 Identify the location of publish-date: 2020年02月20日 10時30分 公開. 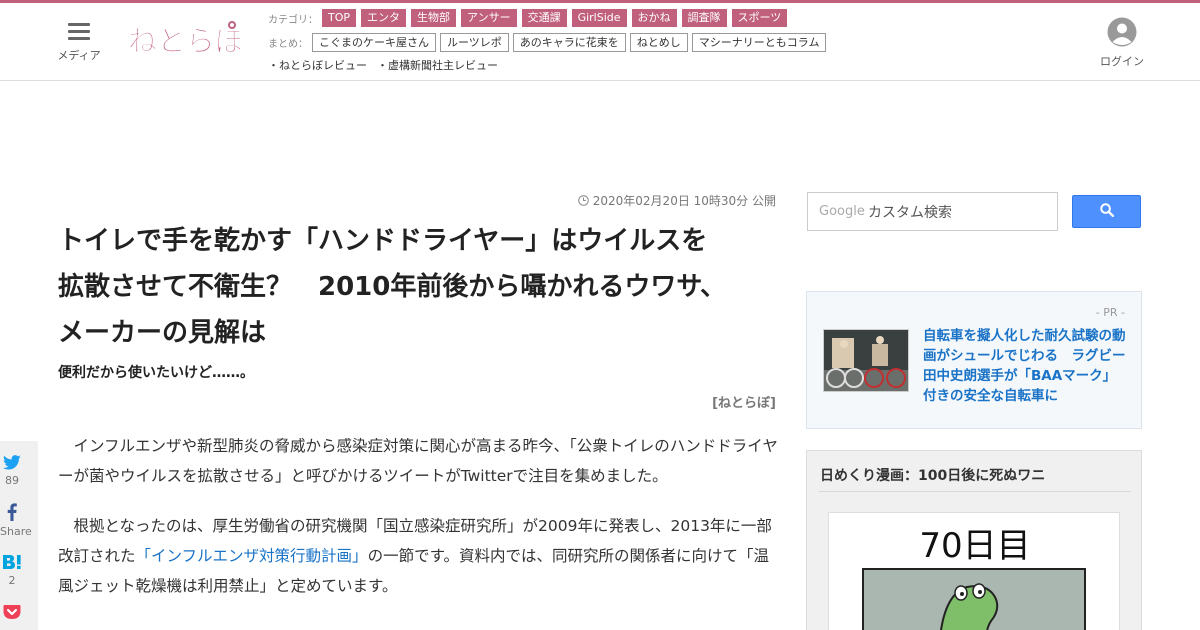
(668, 200).